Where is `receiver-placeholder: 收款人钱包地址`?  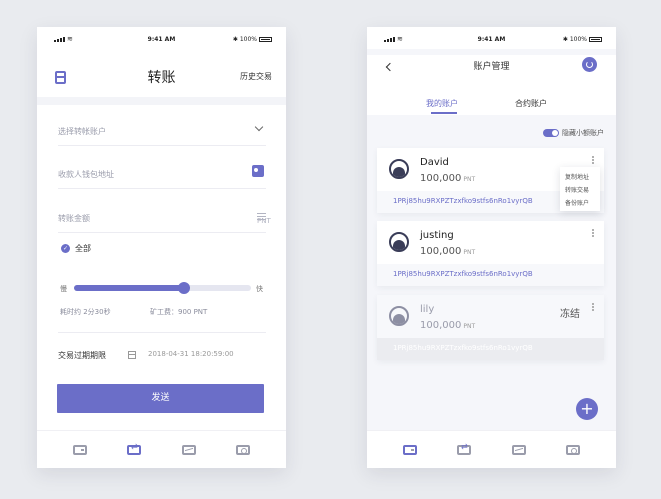
receiver-placeholder: 收款人钱包地址 is located at coordinates (86, 174).